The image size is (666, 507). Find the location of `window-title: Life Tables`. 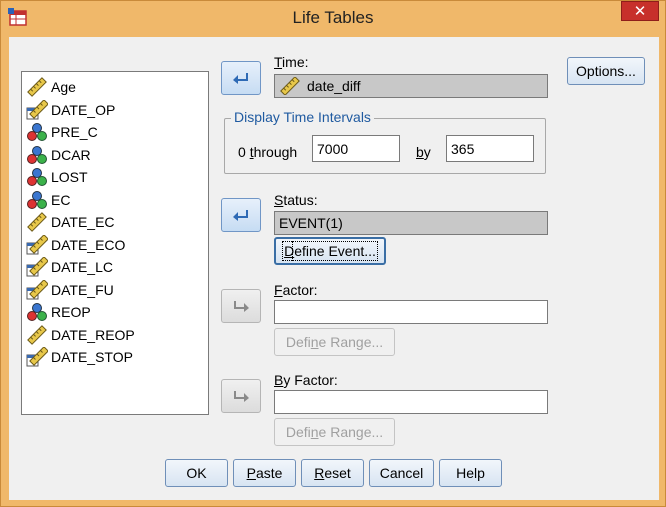

window-title: Life Tables is located at coordinates (333, 17).